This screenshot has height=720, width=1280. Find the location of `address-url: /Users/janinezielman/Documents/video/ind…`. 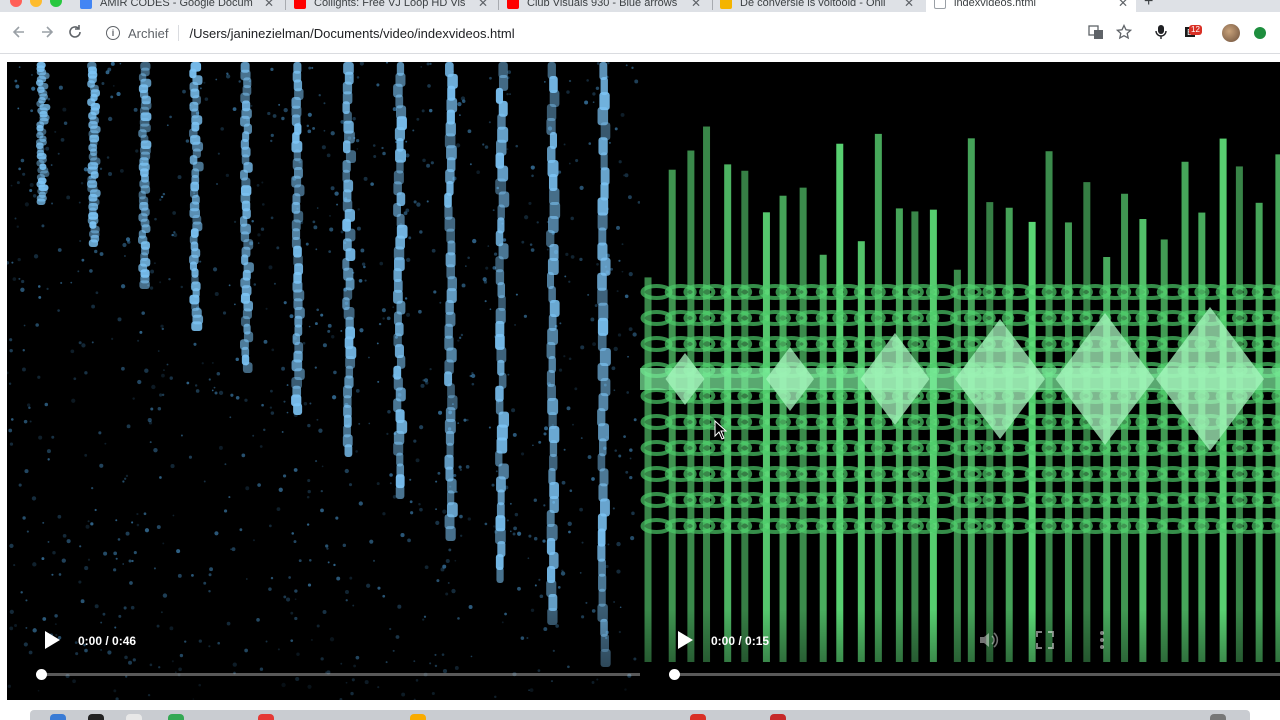

address-url: /Users/janinezielman/Documents/video/ind… is located at coordinates (351, 33).